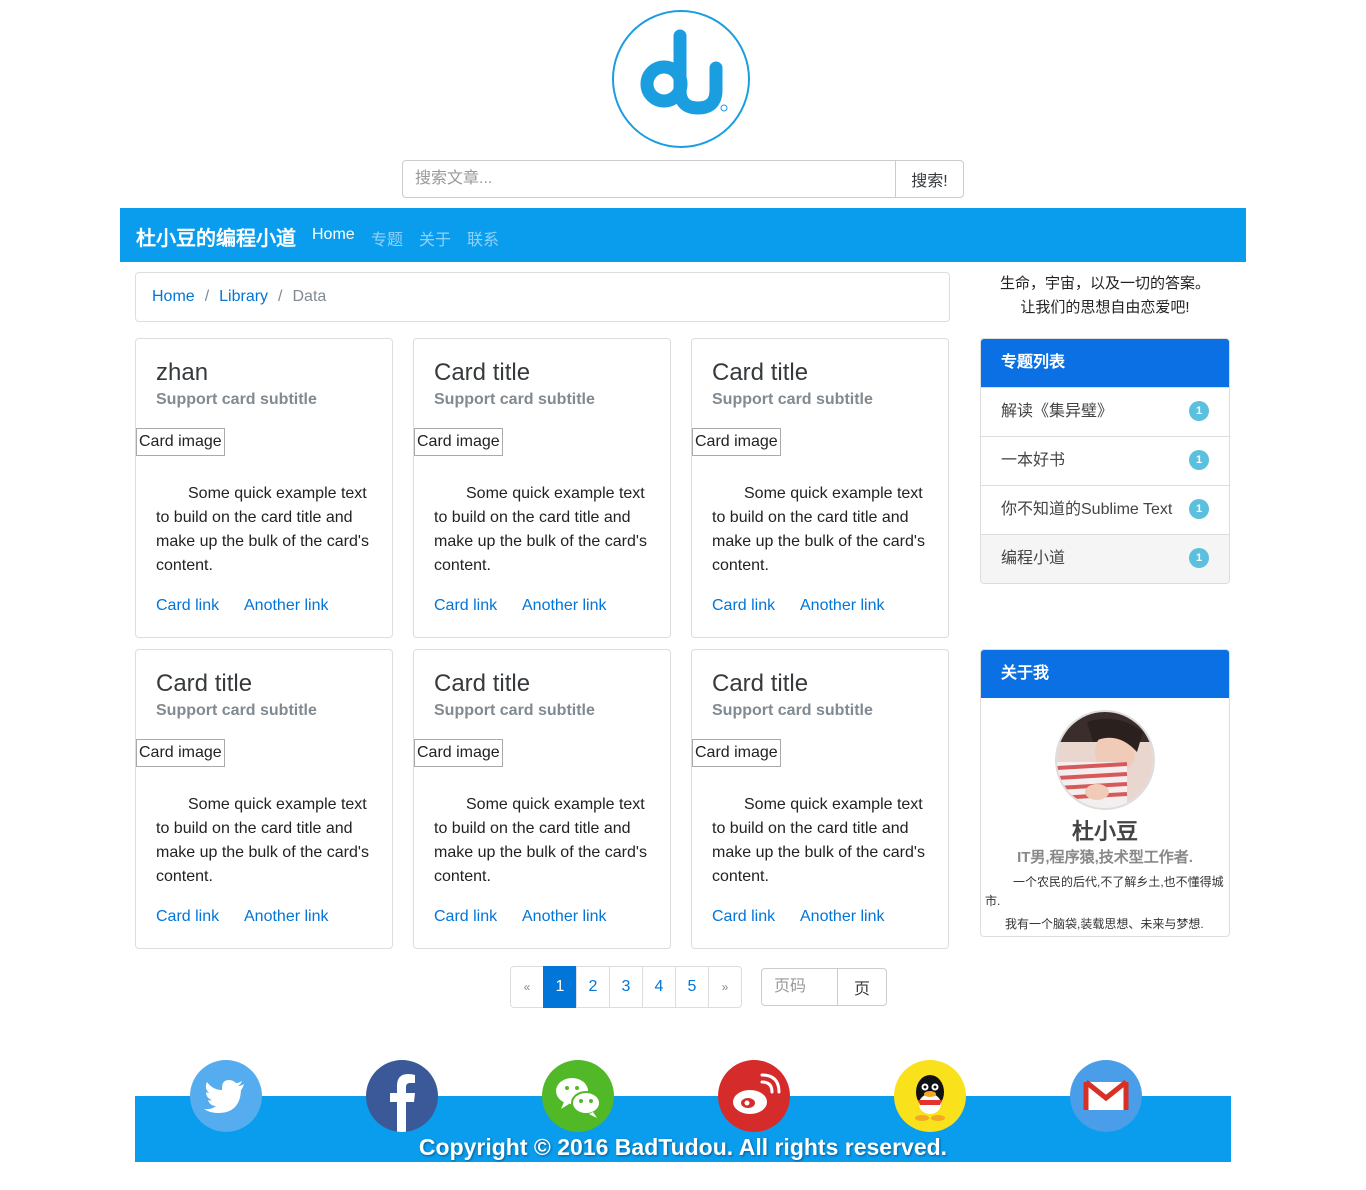 Image resolution: width=1366 pixels, height=1190 pixels. I want to click on page-4: 4, so click(659, 987).